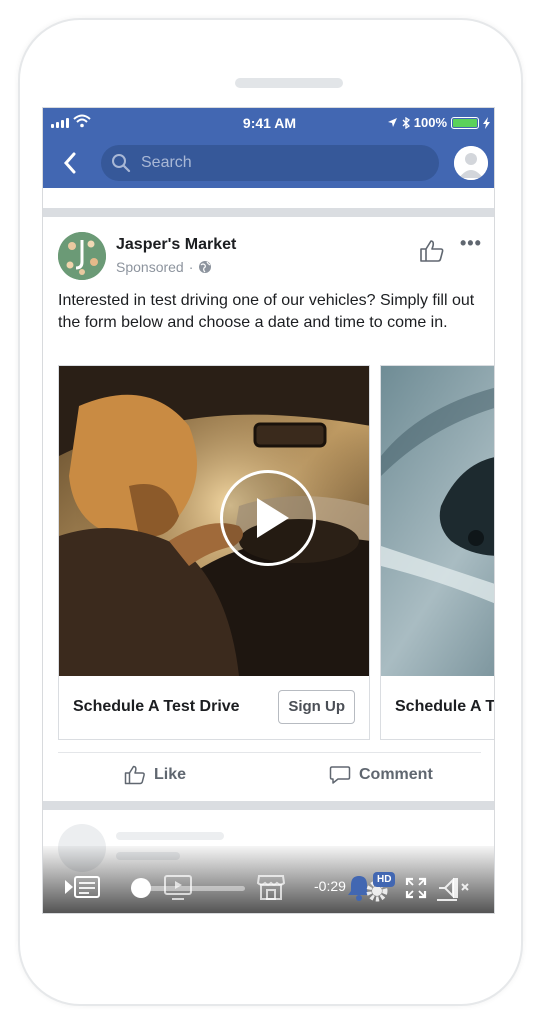 The width and height of the screenshot is (541, 1024). Describe the element at coordinates (330, 886) in the screenshot. I see `time-remaining: -0:29` at that location.